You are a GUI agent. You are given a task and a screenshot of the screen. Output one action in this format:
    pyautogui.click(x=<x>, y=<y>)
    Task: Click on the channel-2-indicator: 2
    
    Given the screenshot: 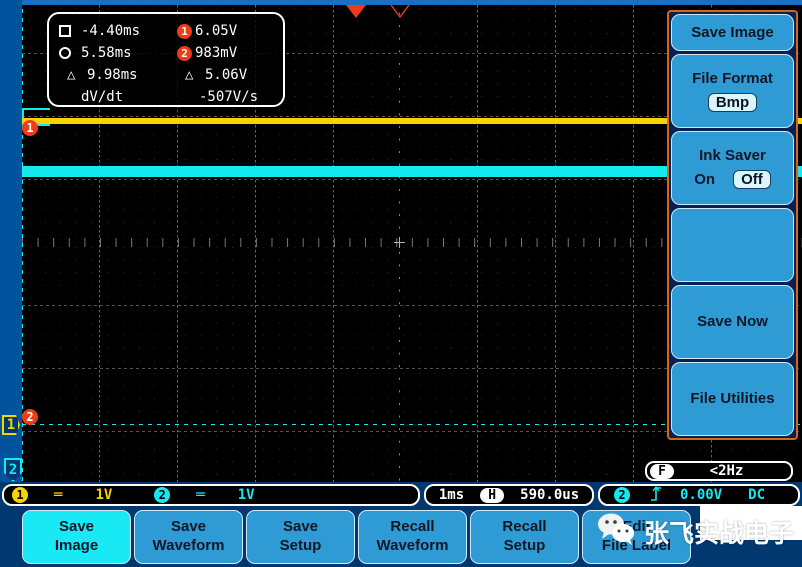 What is the action you would take?
    pyautogui.click(x=162, y=495)
    